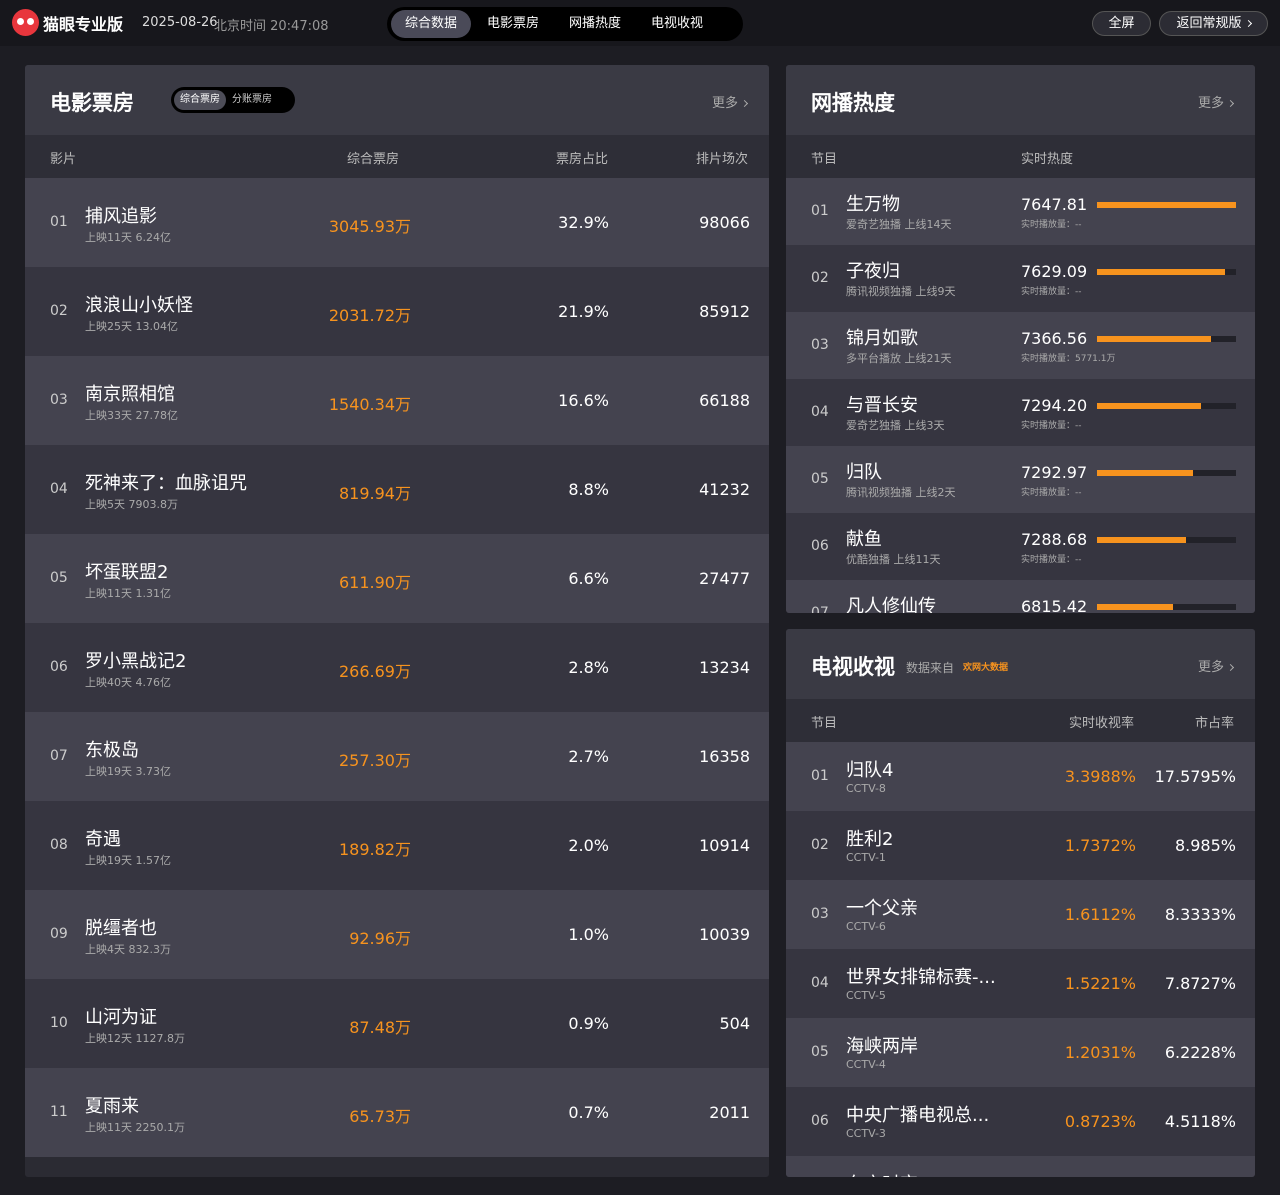 The image size is (1280, 1195). What do you see at coordinates (397, 934) in the screenshot?
I see `movie-row: 09 脱缰者也 上映4天 832.3万 92.96万 1.0% 10039` at bounding box center [397, 934].